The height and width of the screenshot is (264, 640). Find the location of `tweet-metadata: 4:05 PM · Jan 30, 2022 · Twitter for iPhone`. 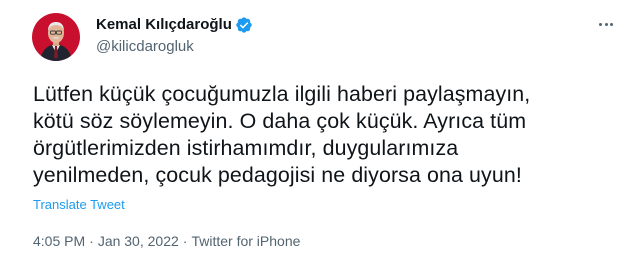

tweet-metadata: 4:05 PM · Jan 30, 2022 · Twitter for iPhone is located at coordinates (166, 241).